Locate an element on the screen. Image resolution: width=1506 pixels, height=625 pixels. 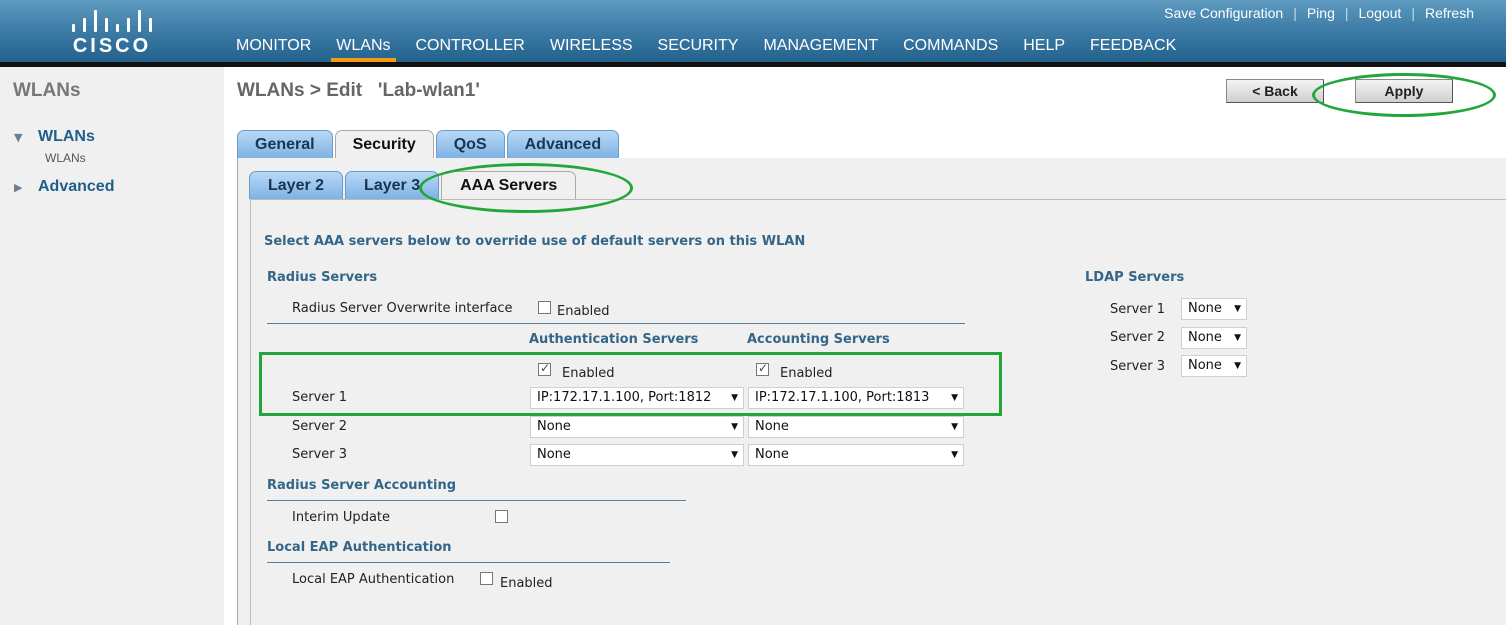
tab-layer2: Layer 2 is located at coordinates (296, 185).